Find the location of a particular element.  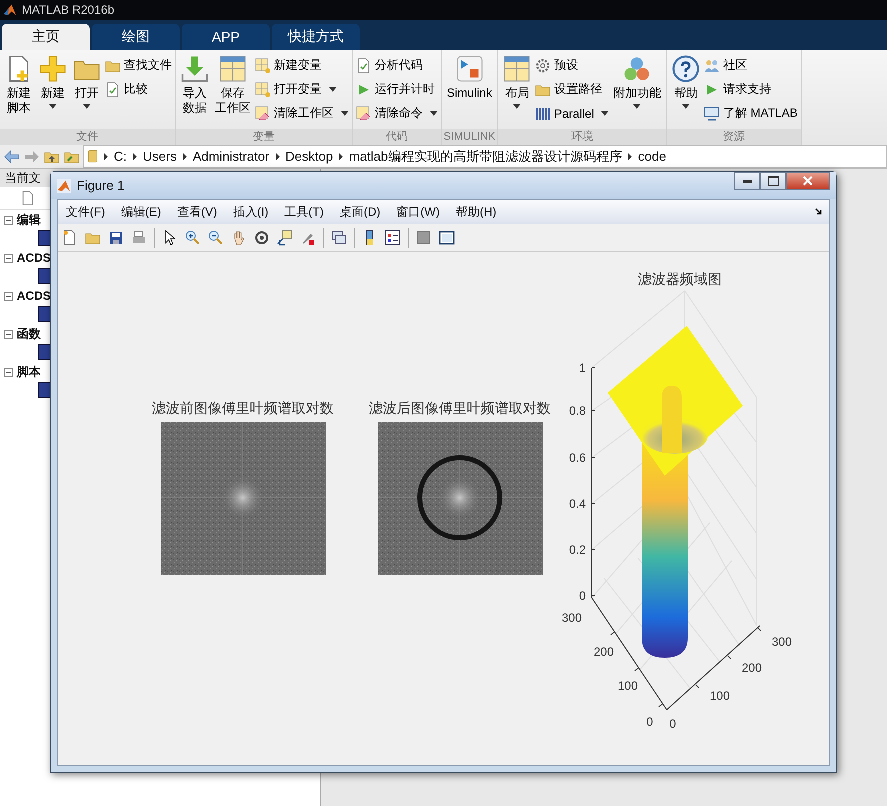

menu-item: 编辑(E) is located at coordinates (141, 212).